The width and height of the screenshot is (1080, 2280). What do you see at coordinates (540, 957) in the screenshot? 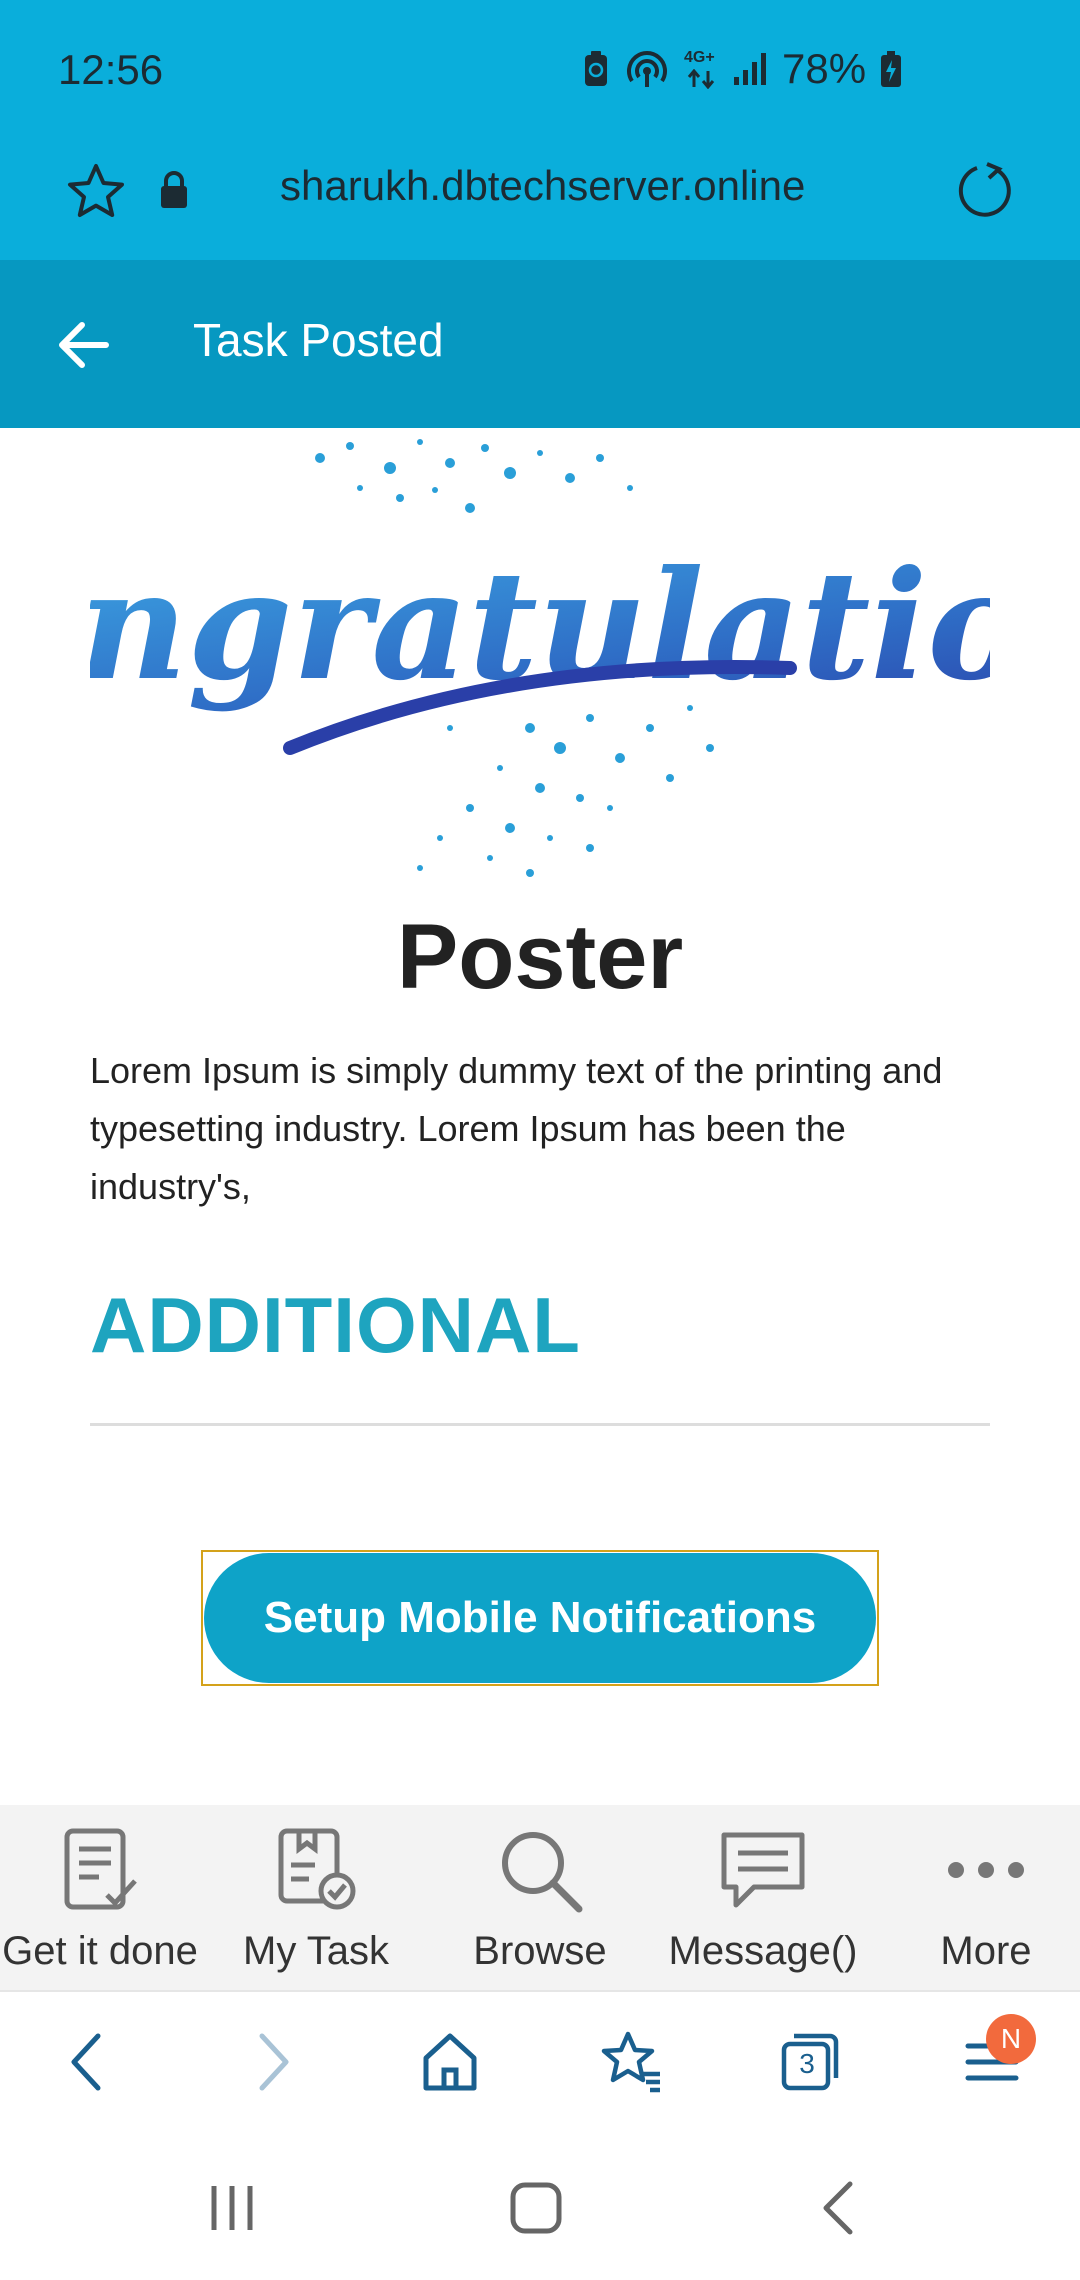
I see `poster-title: Poster` at bounding box center [540, 957].